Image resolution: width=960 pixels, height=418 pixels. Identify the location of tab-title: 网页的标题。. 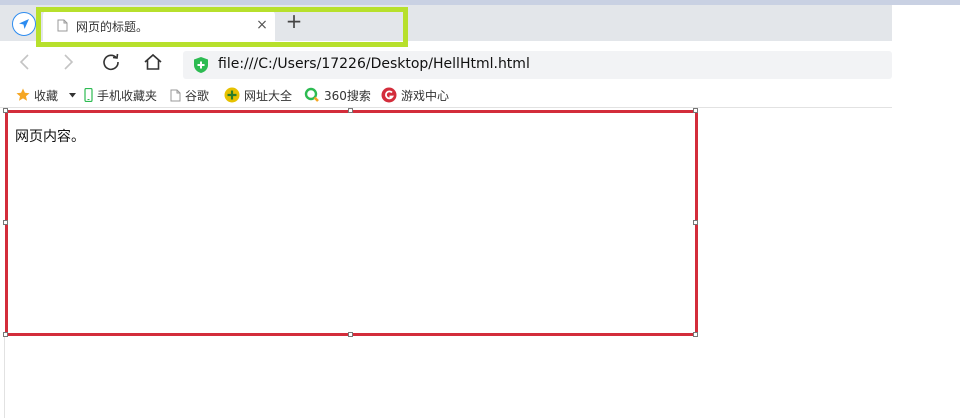
(112, 27).